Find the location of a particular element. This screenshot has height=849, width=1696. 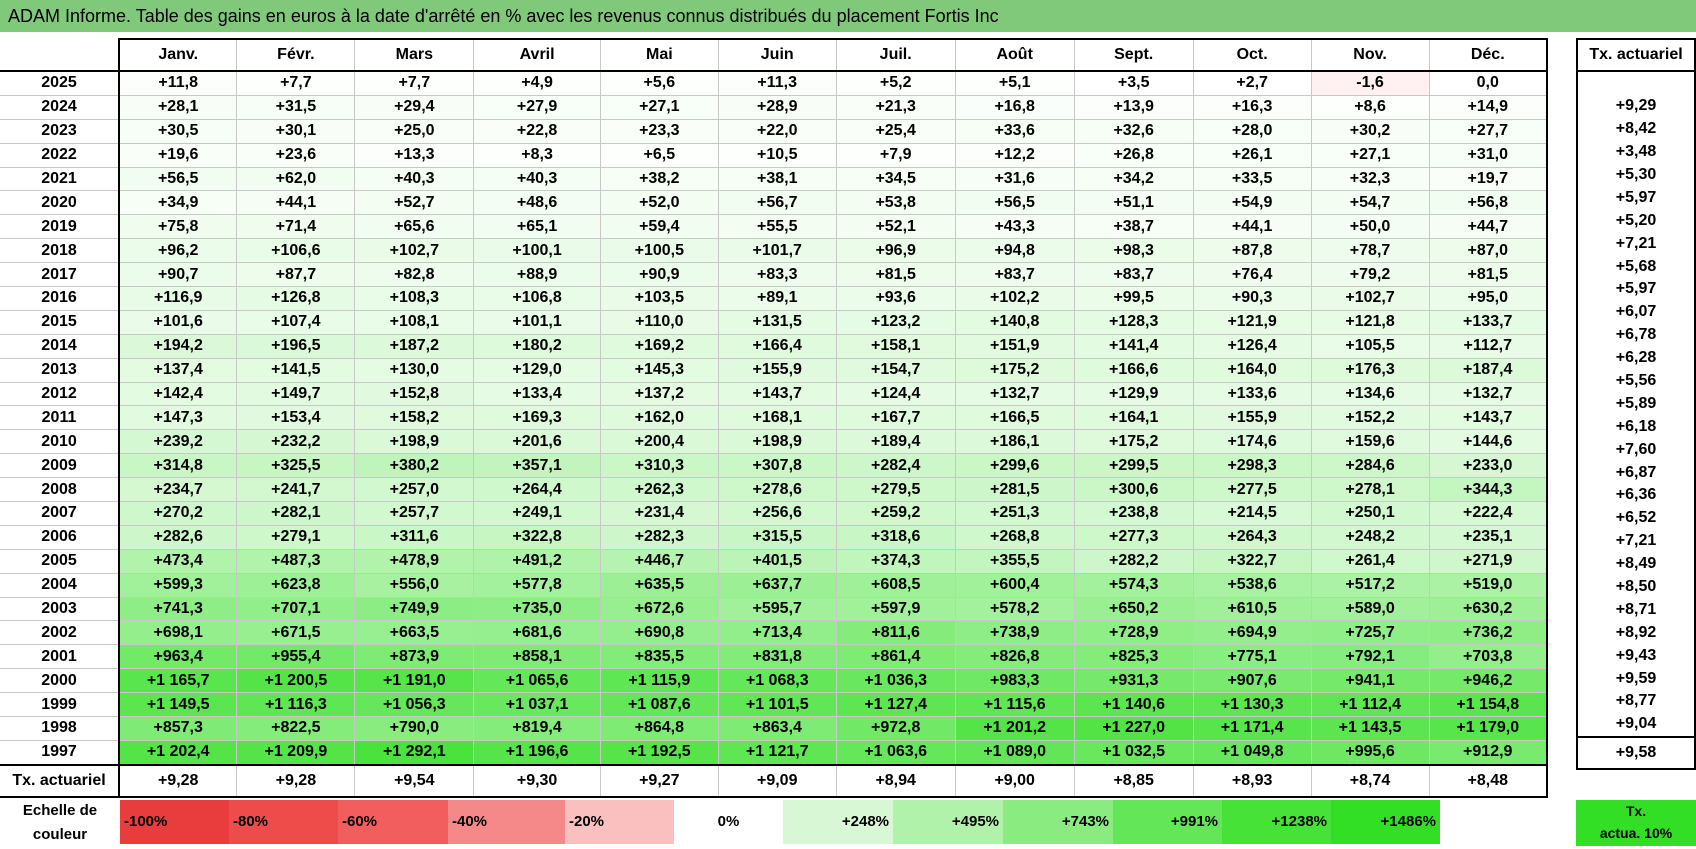

gain-cell: +200,4 is located at coordinates (659, 442).